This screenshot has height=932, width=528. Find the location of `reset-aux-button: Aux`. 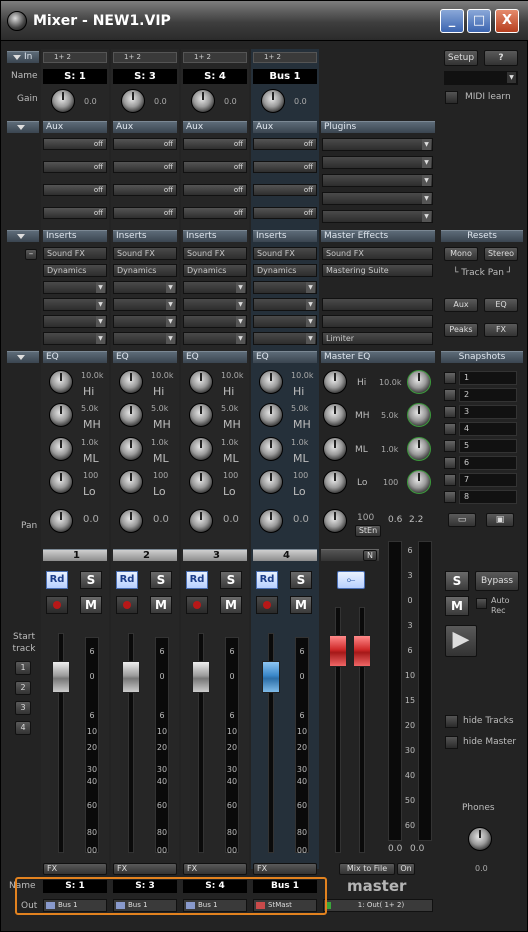

reset-aux-button: Aux is located at coordinates (461, 305).